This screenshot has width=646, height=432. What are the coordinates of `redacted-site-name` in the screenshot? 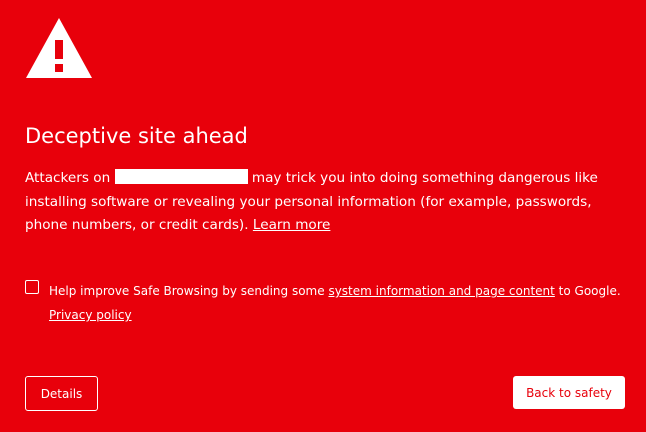 It's located at (181, 176).